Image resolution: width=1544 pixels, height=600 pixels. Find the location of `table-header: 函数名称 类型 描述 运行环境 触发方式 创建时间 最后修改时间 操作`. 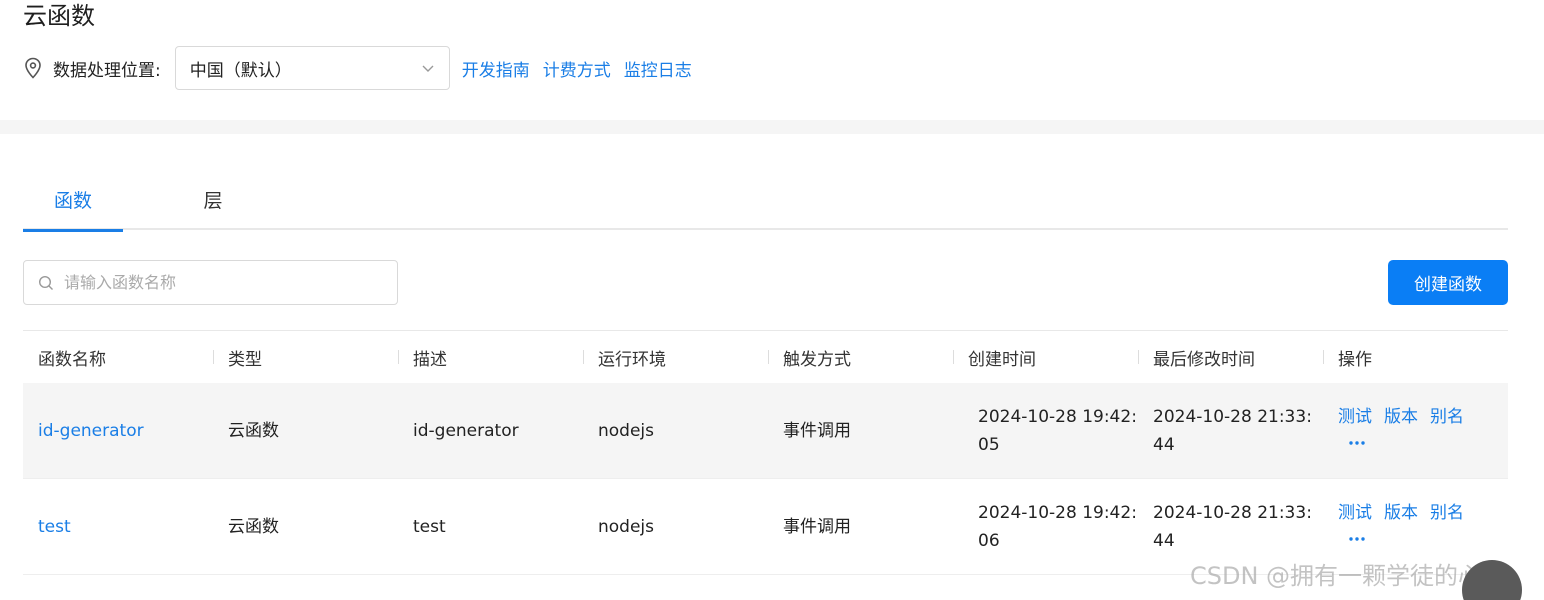

table-header: 函数名称 类型 描述 运行环境 触发方式 创建时间 最后修改时间 操作 is located at coordinates (765, 357).